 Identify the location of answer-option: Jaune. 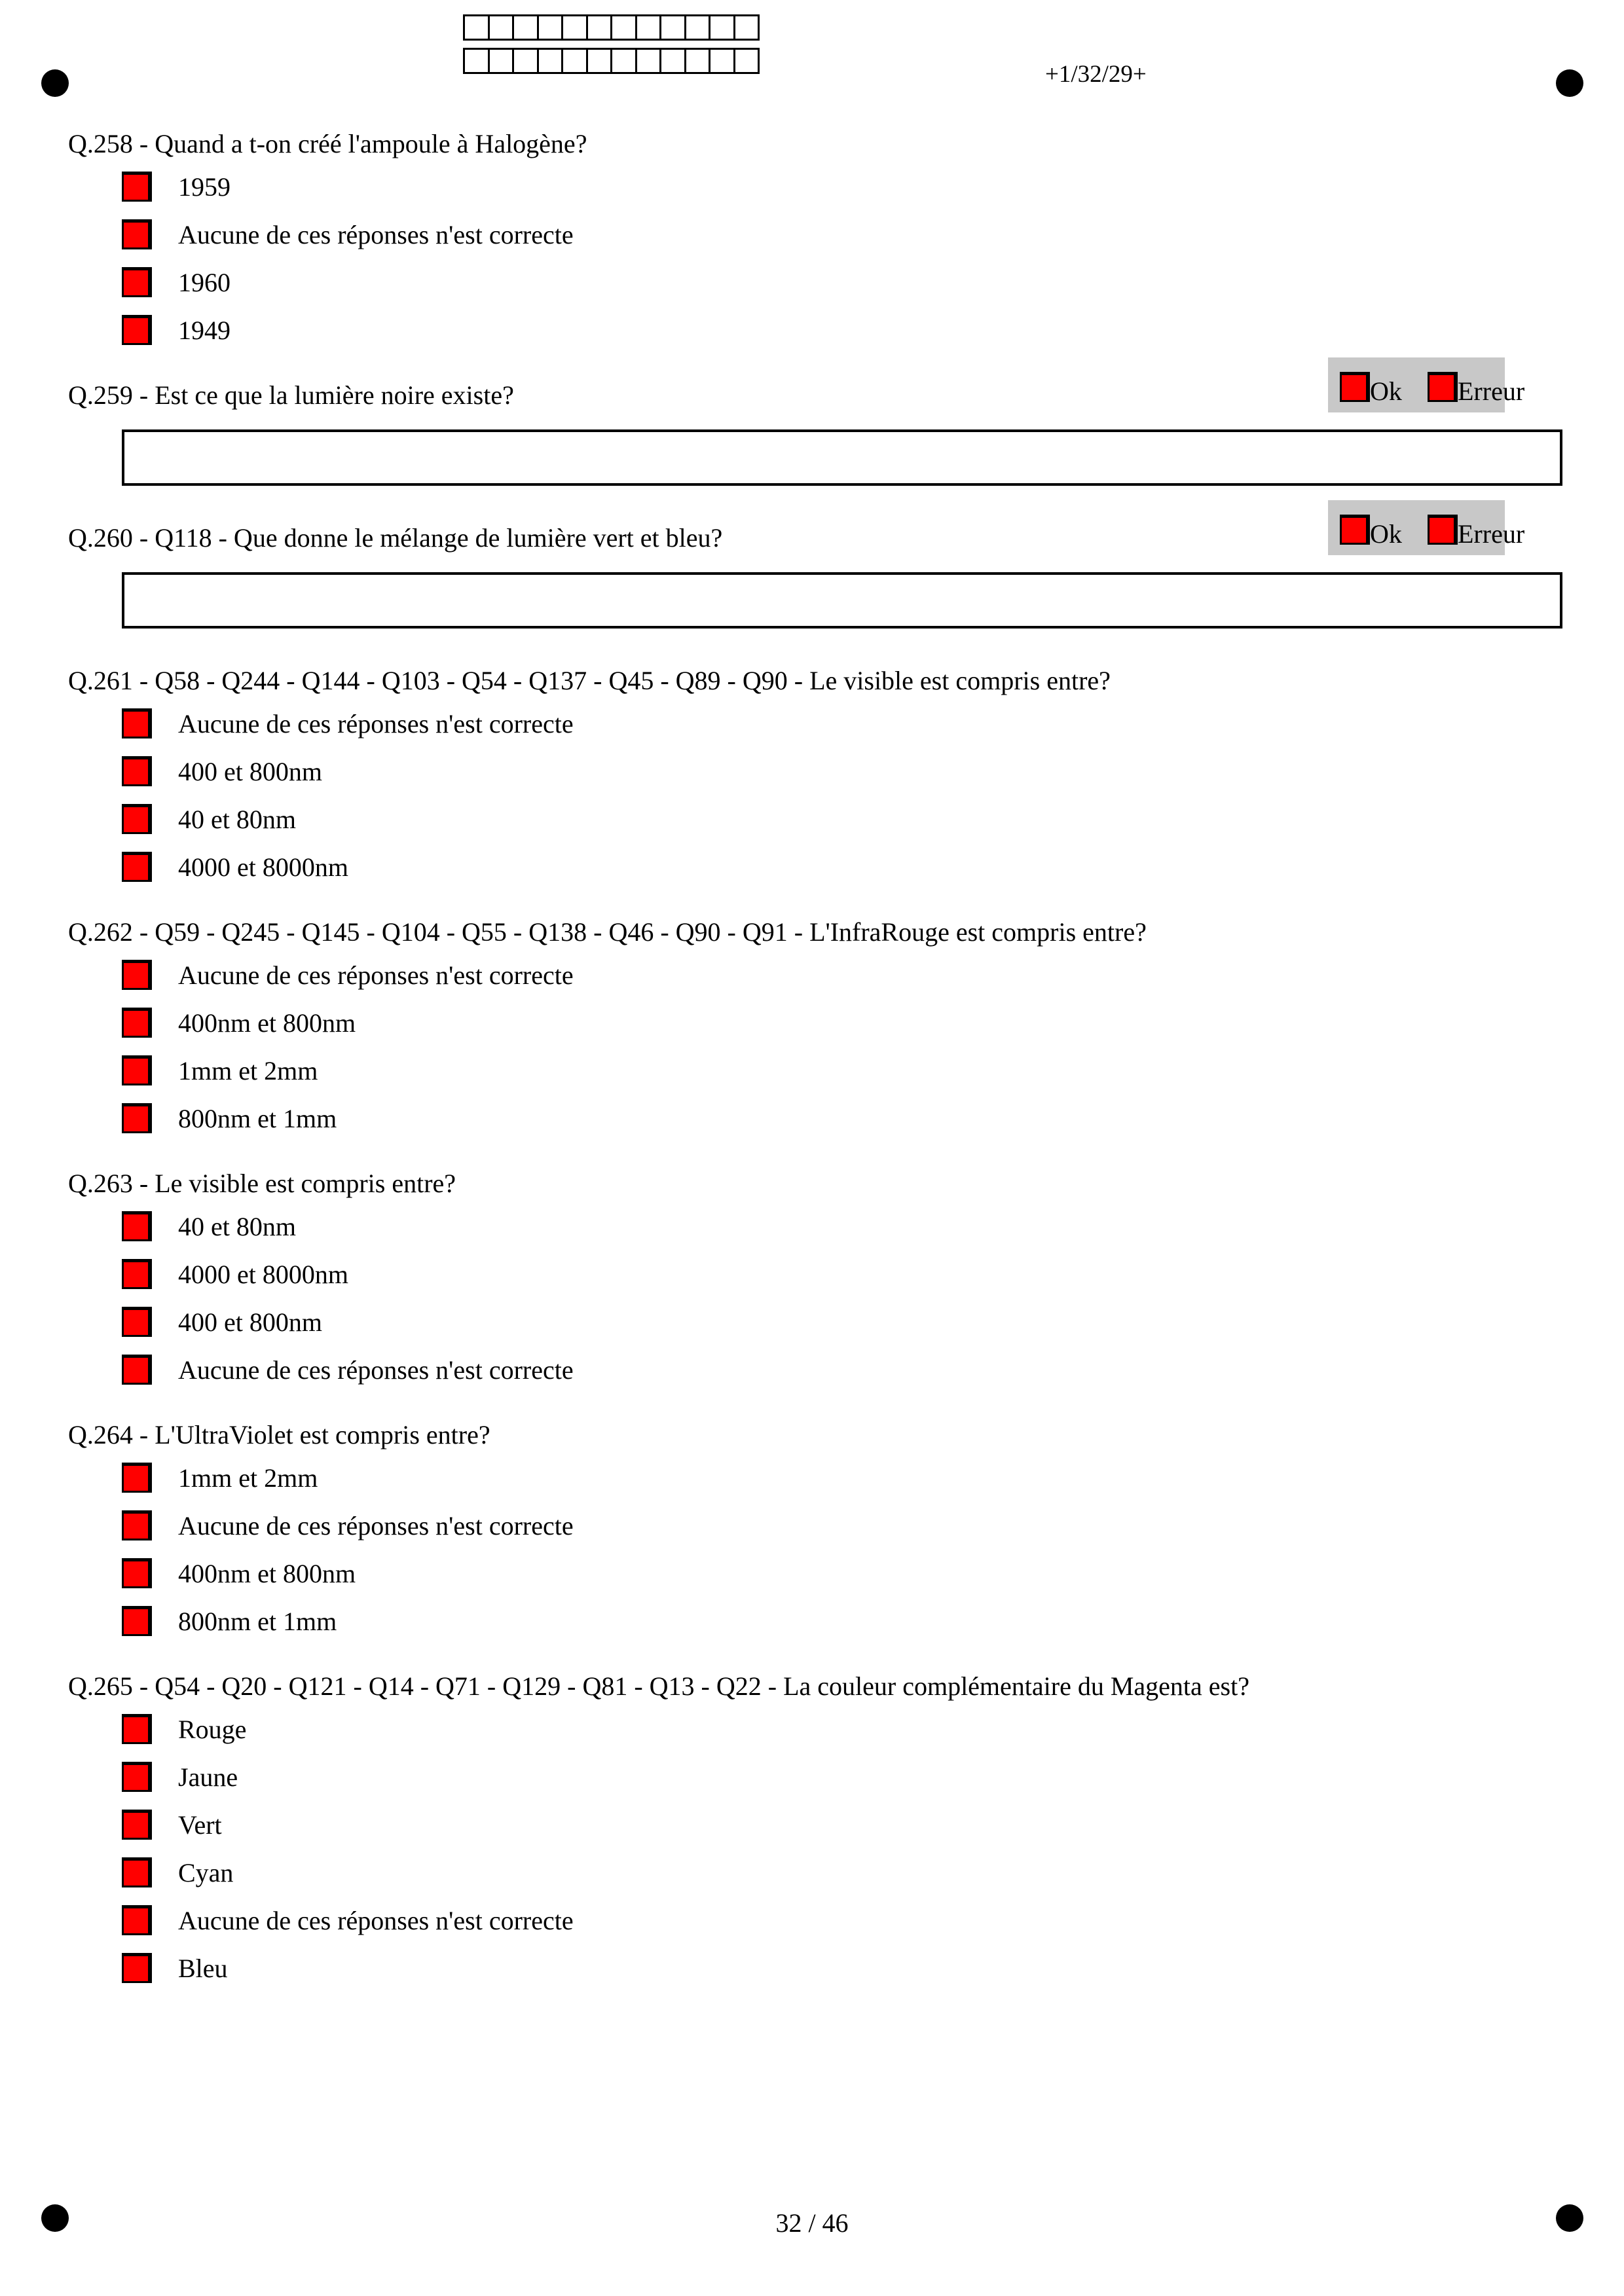
(818, 1779).